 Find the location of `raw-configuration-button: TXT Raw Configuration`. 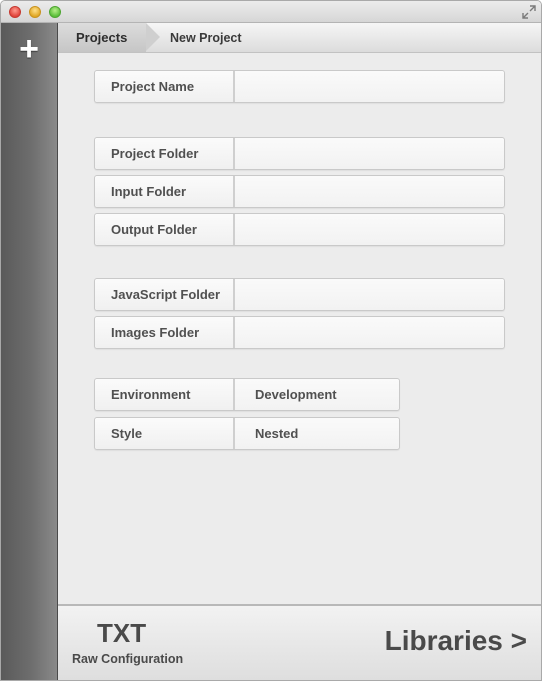

raw-configuration-button: TXT Raw Configuration is located at coordinates (132, 646).